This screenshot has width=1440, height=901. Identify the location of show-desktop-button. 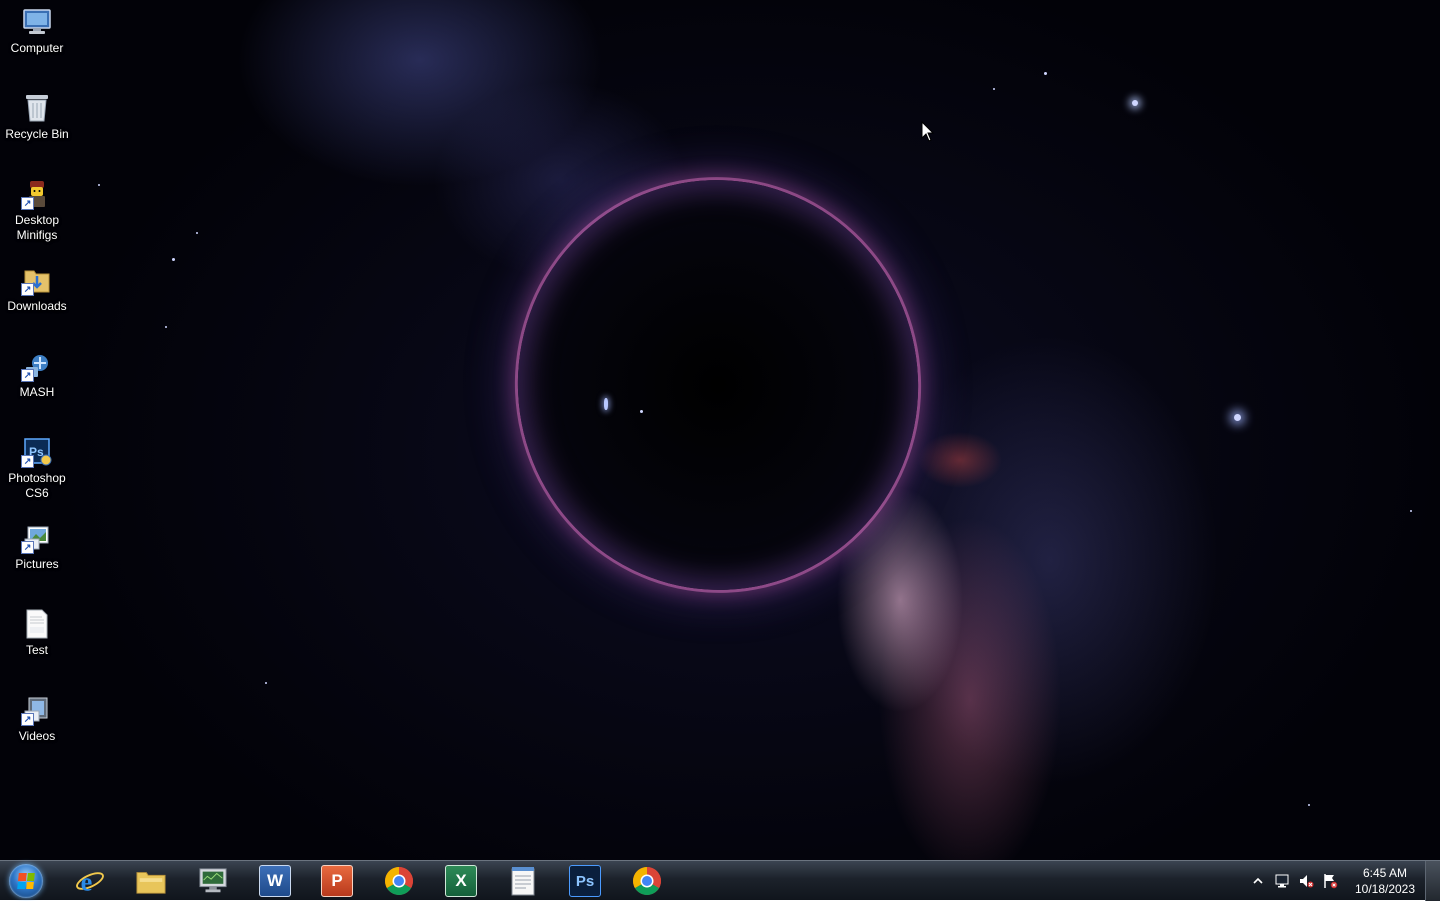
(1432, 881).